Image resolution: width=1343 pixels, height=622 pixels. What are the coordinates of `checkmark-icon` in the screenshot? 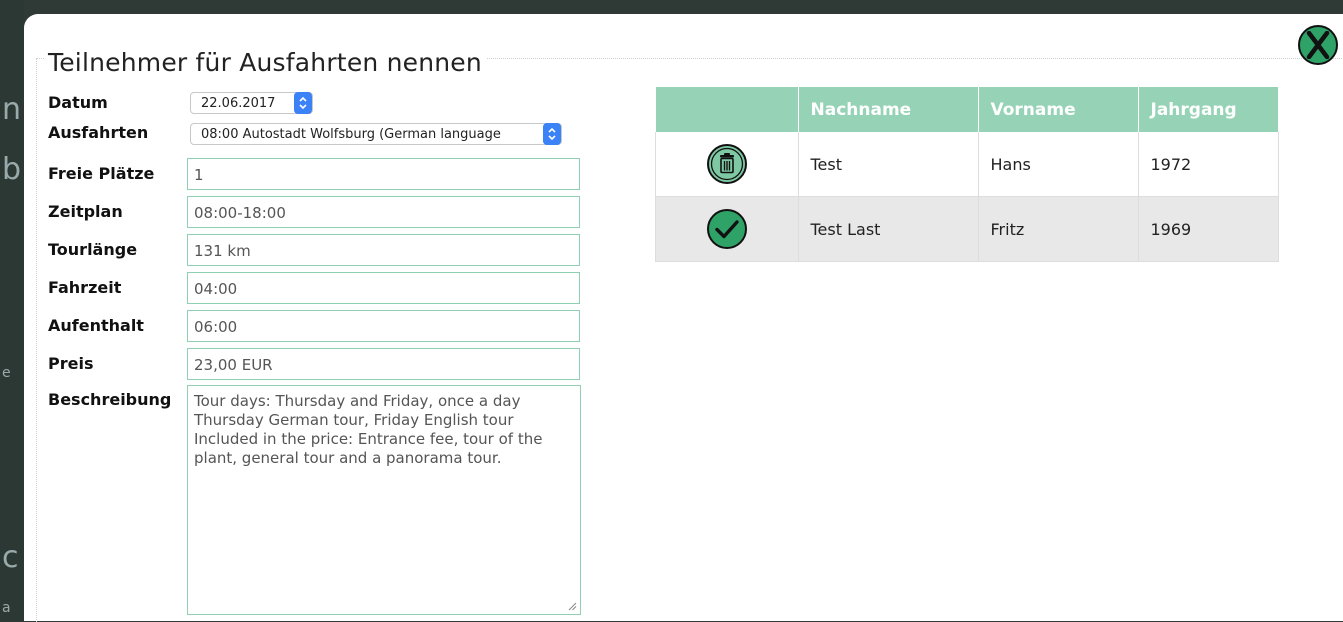 It's located at (727, 229).